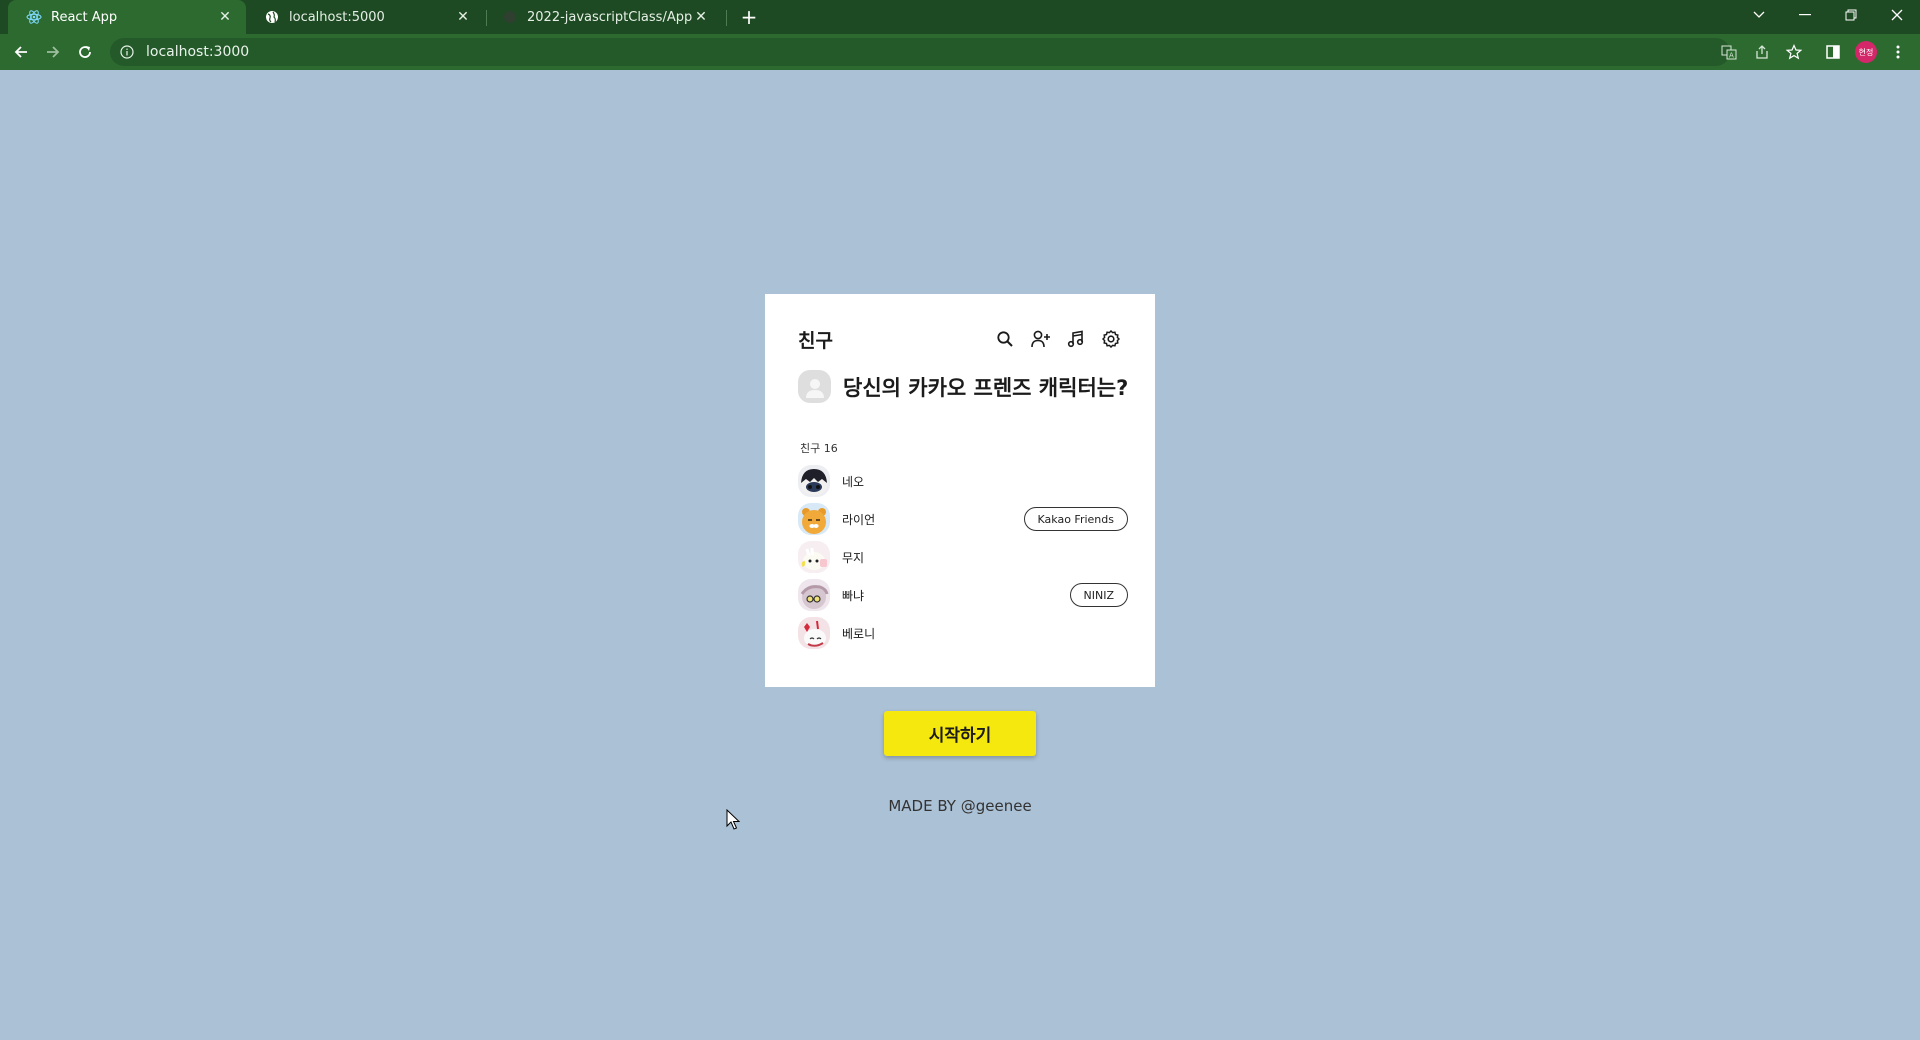 The width and height of the screenshot is (1920, 1040). Describe the element at coordinates (814, 481) in the screenshot. I see `neo-avatar` at that location.